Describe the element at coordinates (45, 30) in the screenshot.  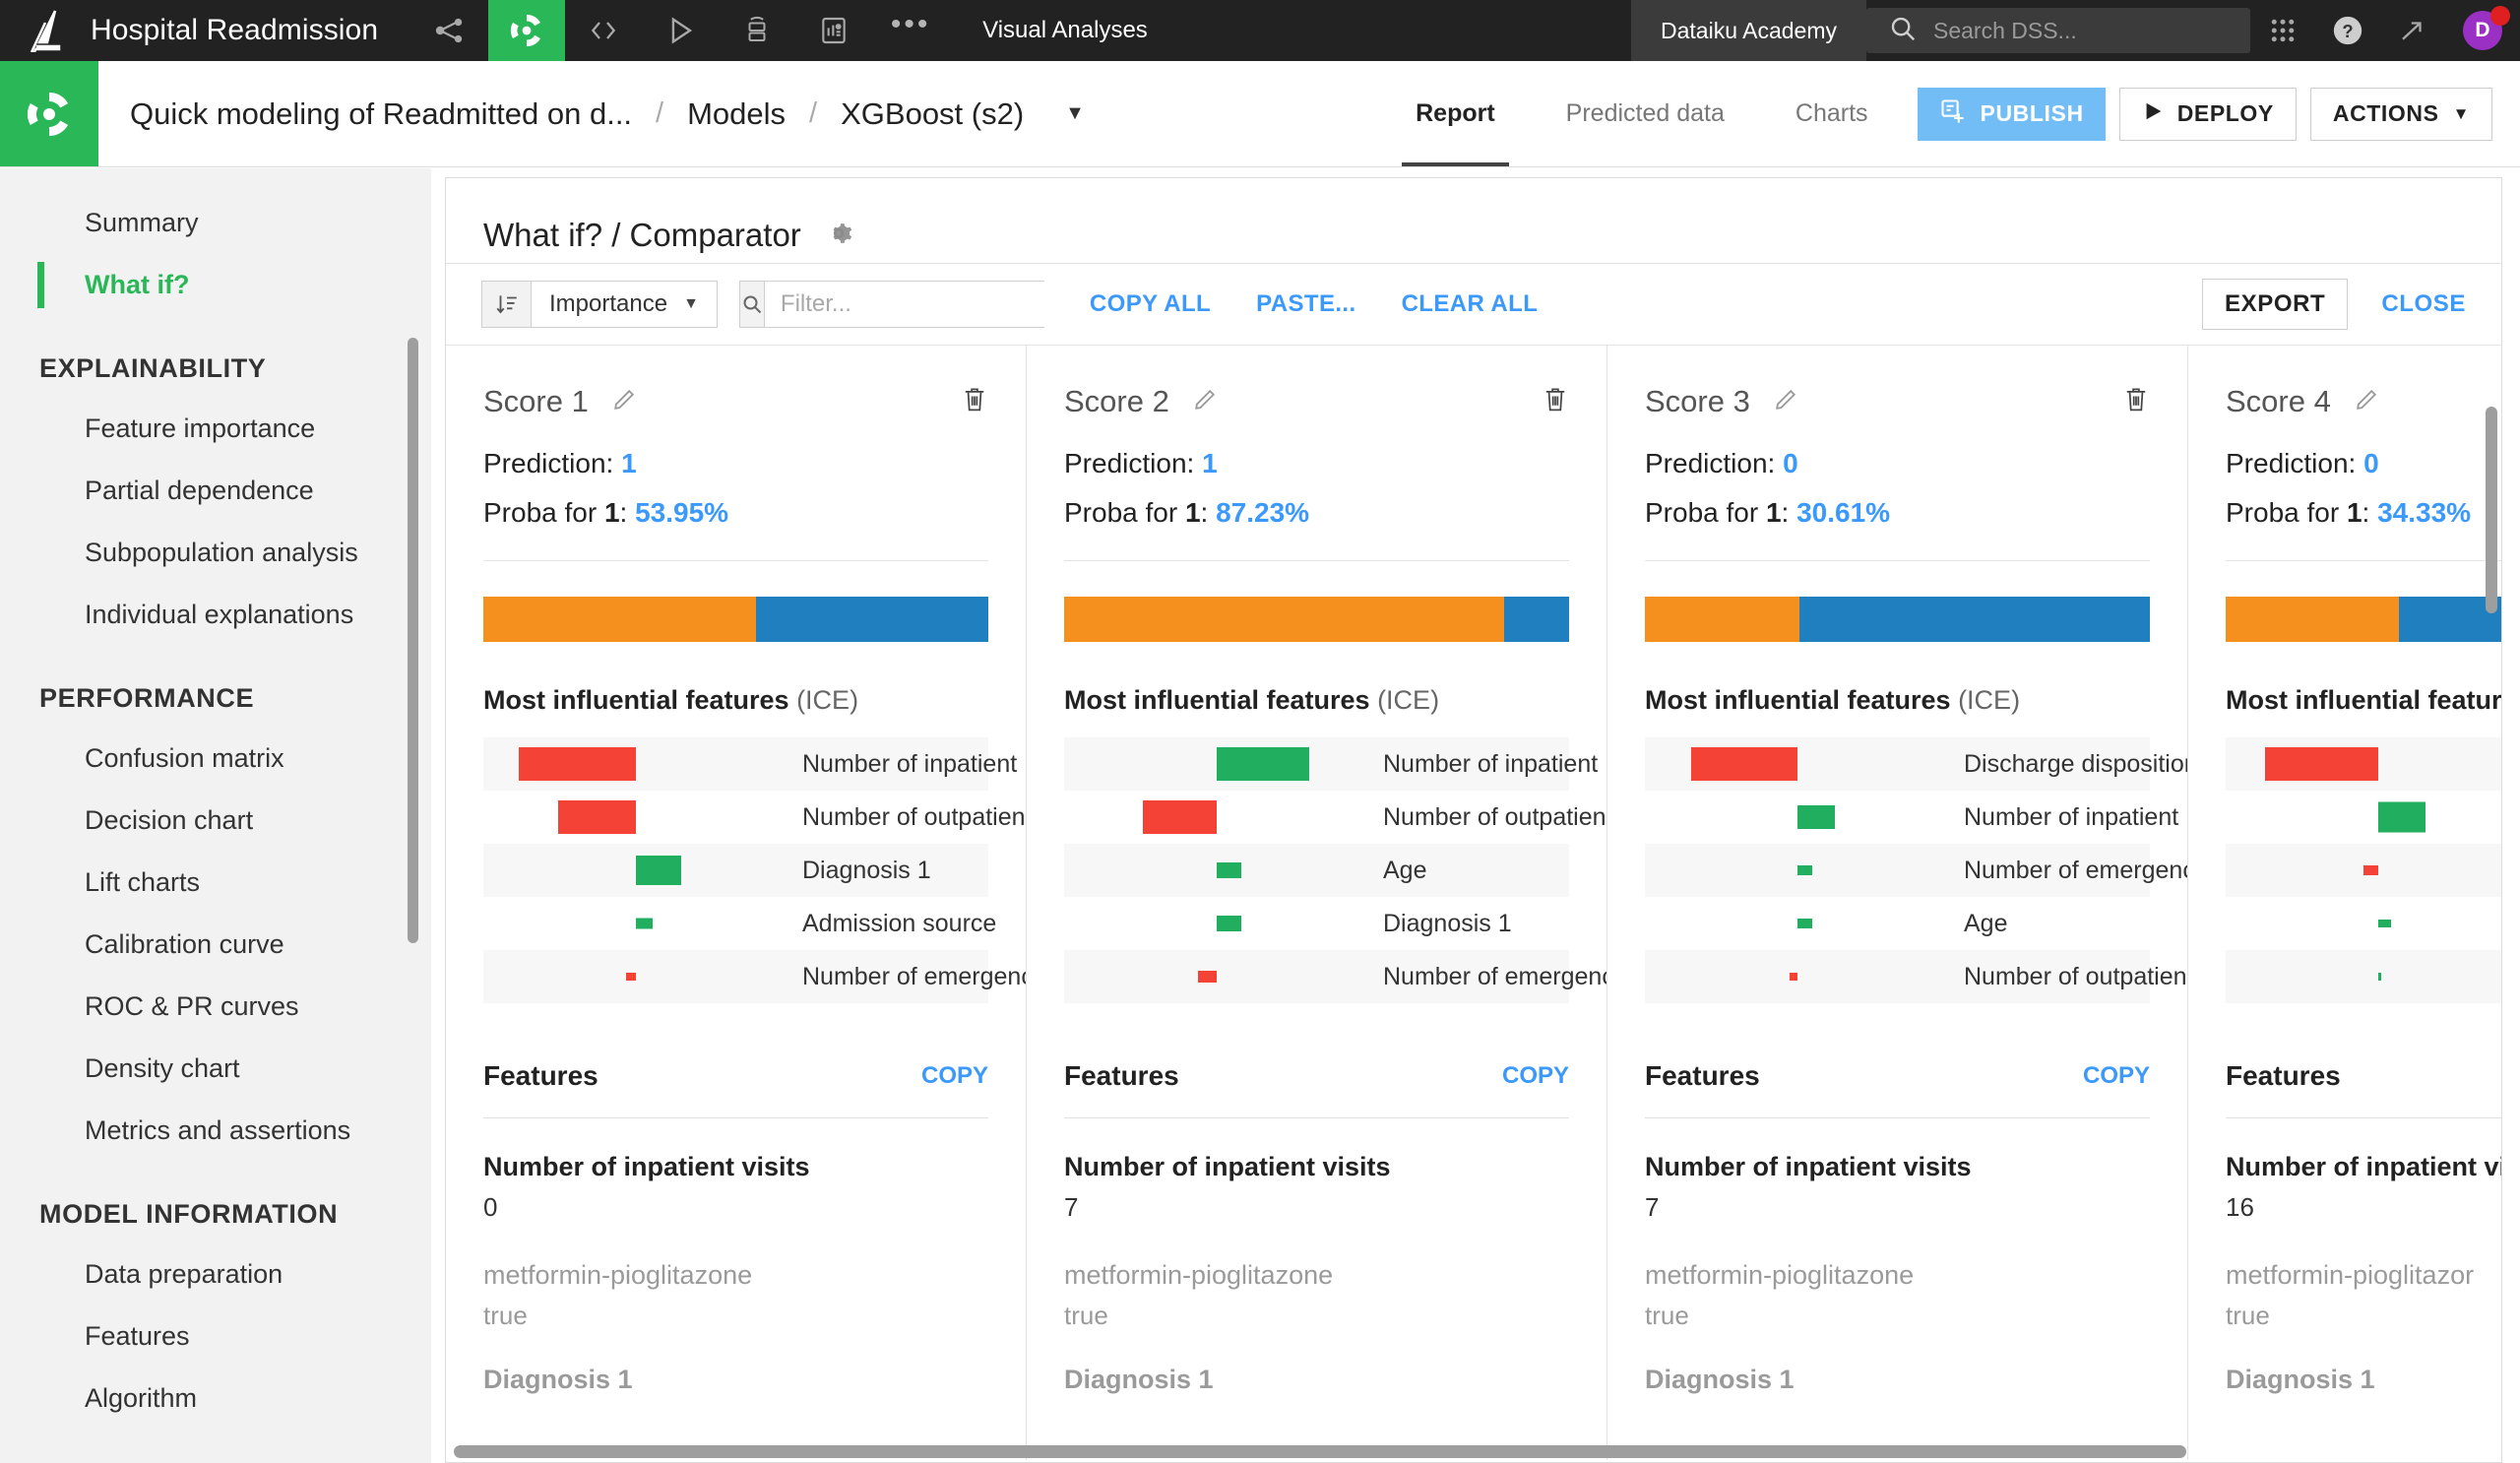
I see `dss-home-logo` at that location.